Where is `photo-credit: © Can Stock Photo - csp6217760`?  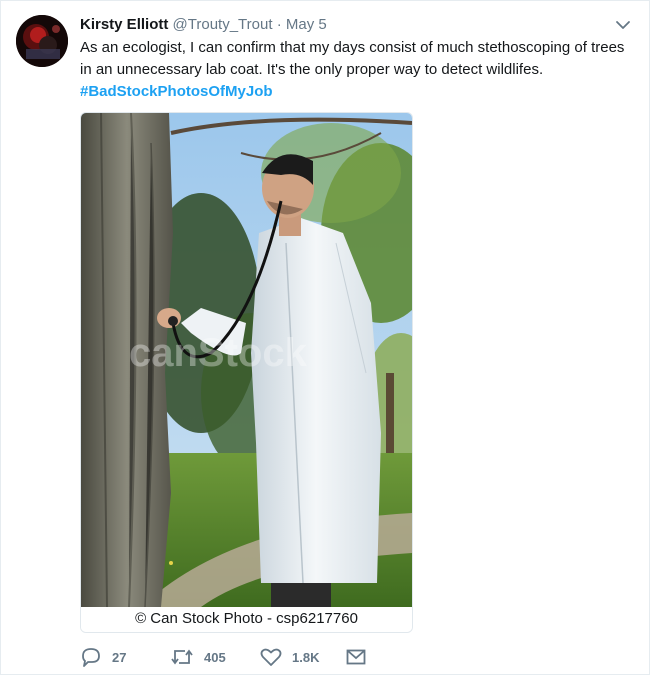
photo-credit: © Can Stock Photo - csp6217760 is located at coordinates (246, 619).